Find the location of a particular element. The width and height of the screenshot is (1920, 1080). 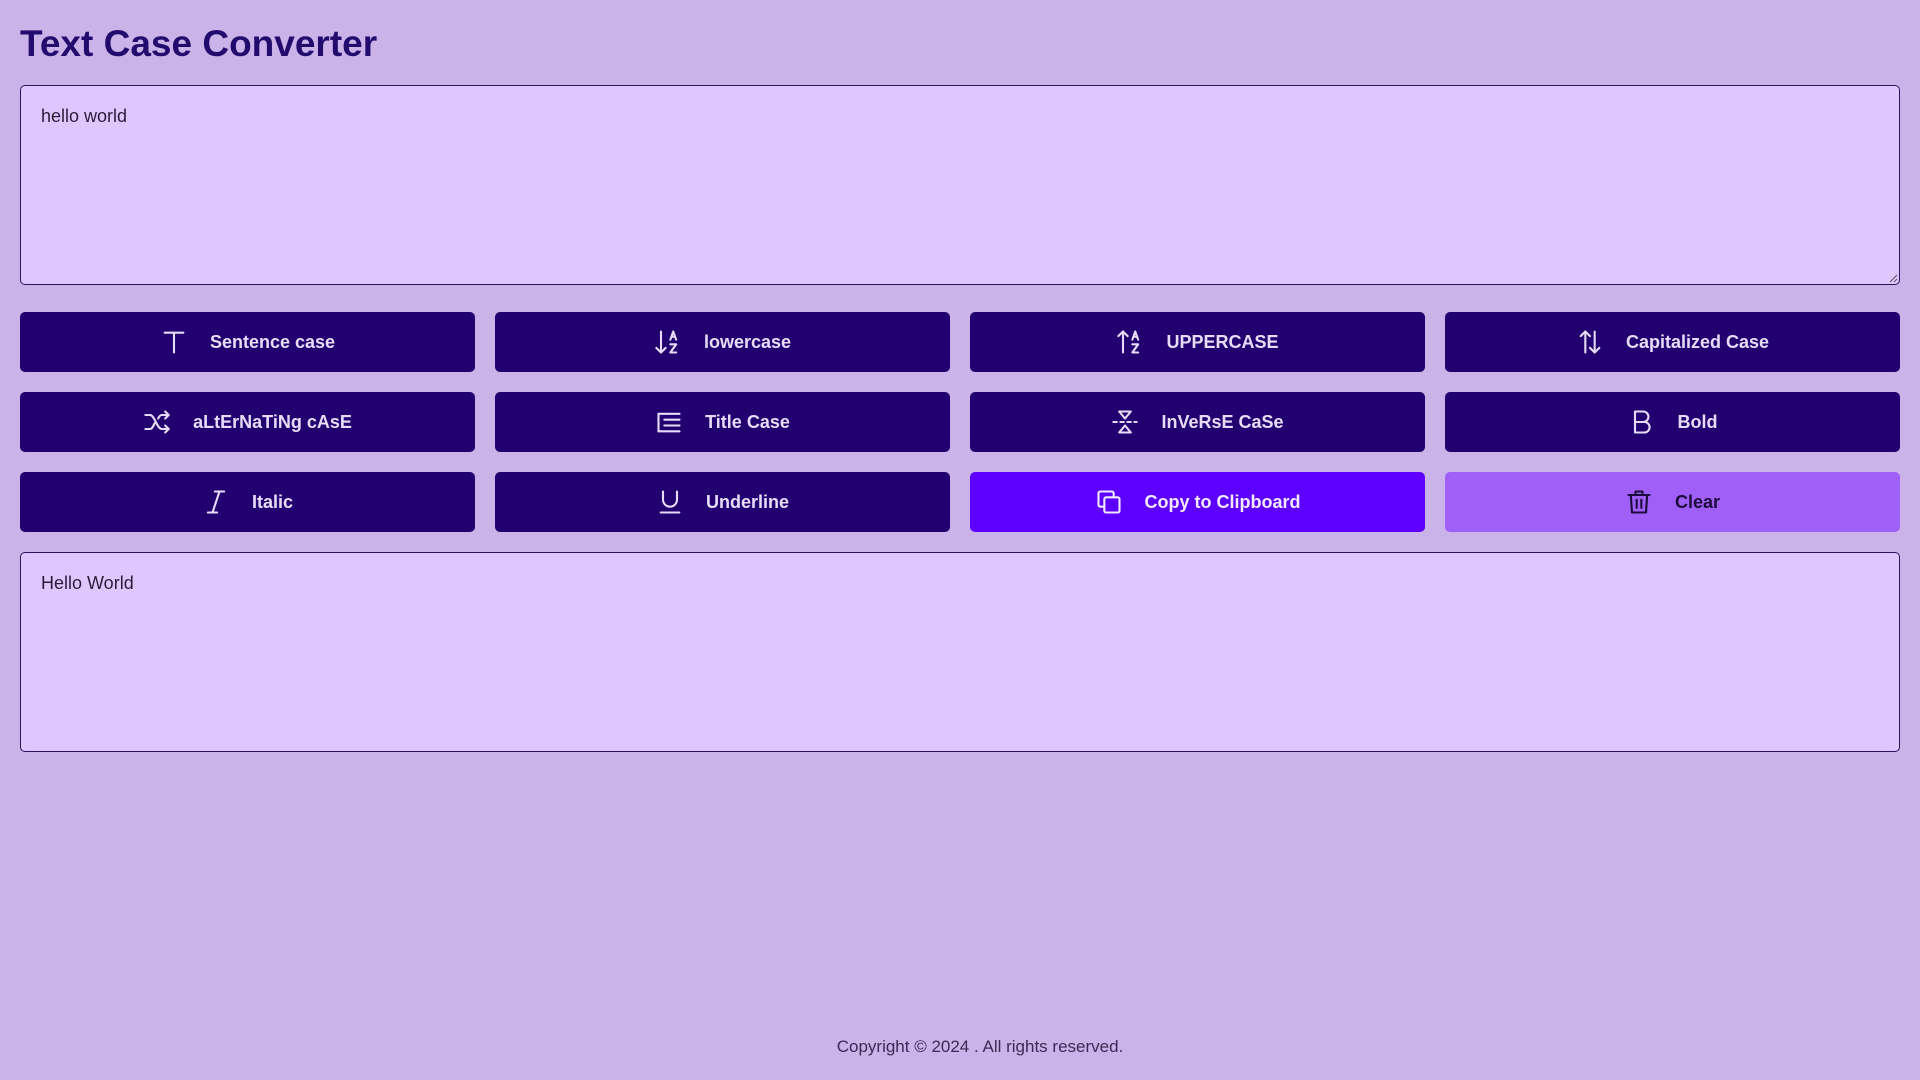

flip-vertical-icon is located at coordinates (1125, 422).